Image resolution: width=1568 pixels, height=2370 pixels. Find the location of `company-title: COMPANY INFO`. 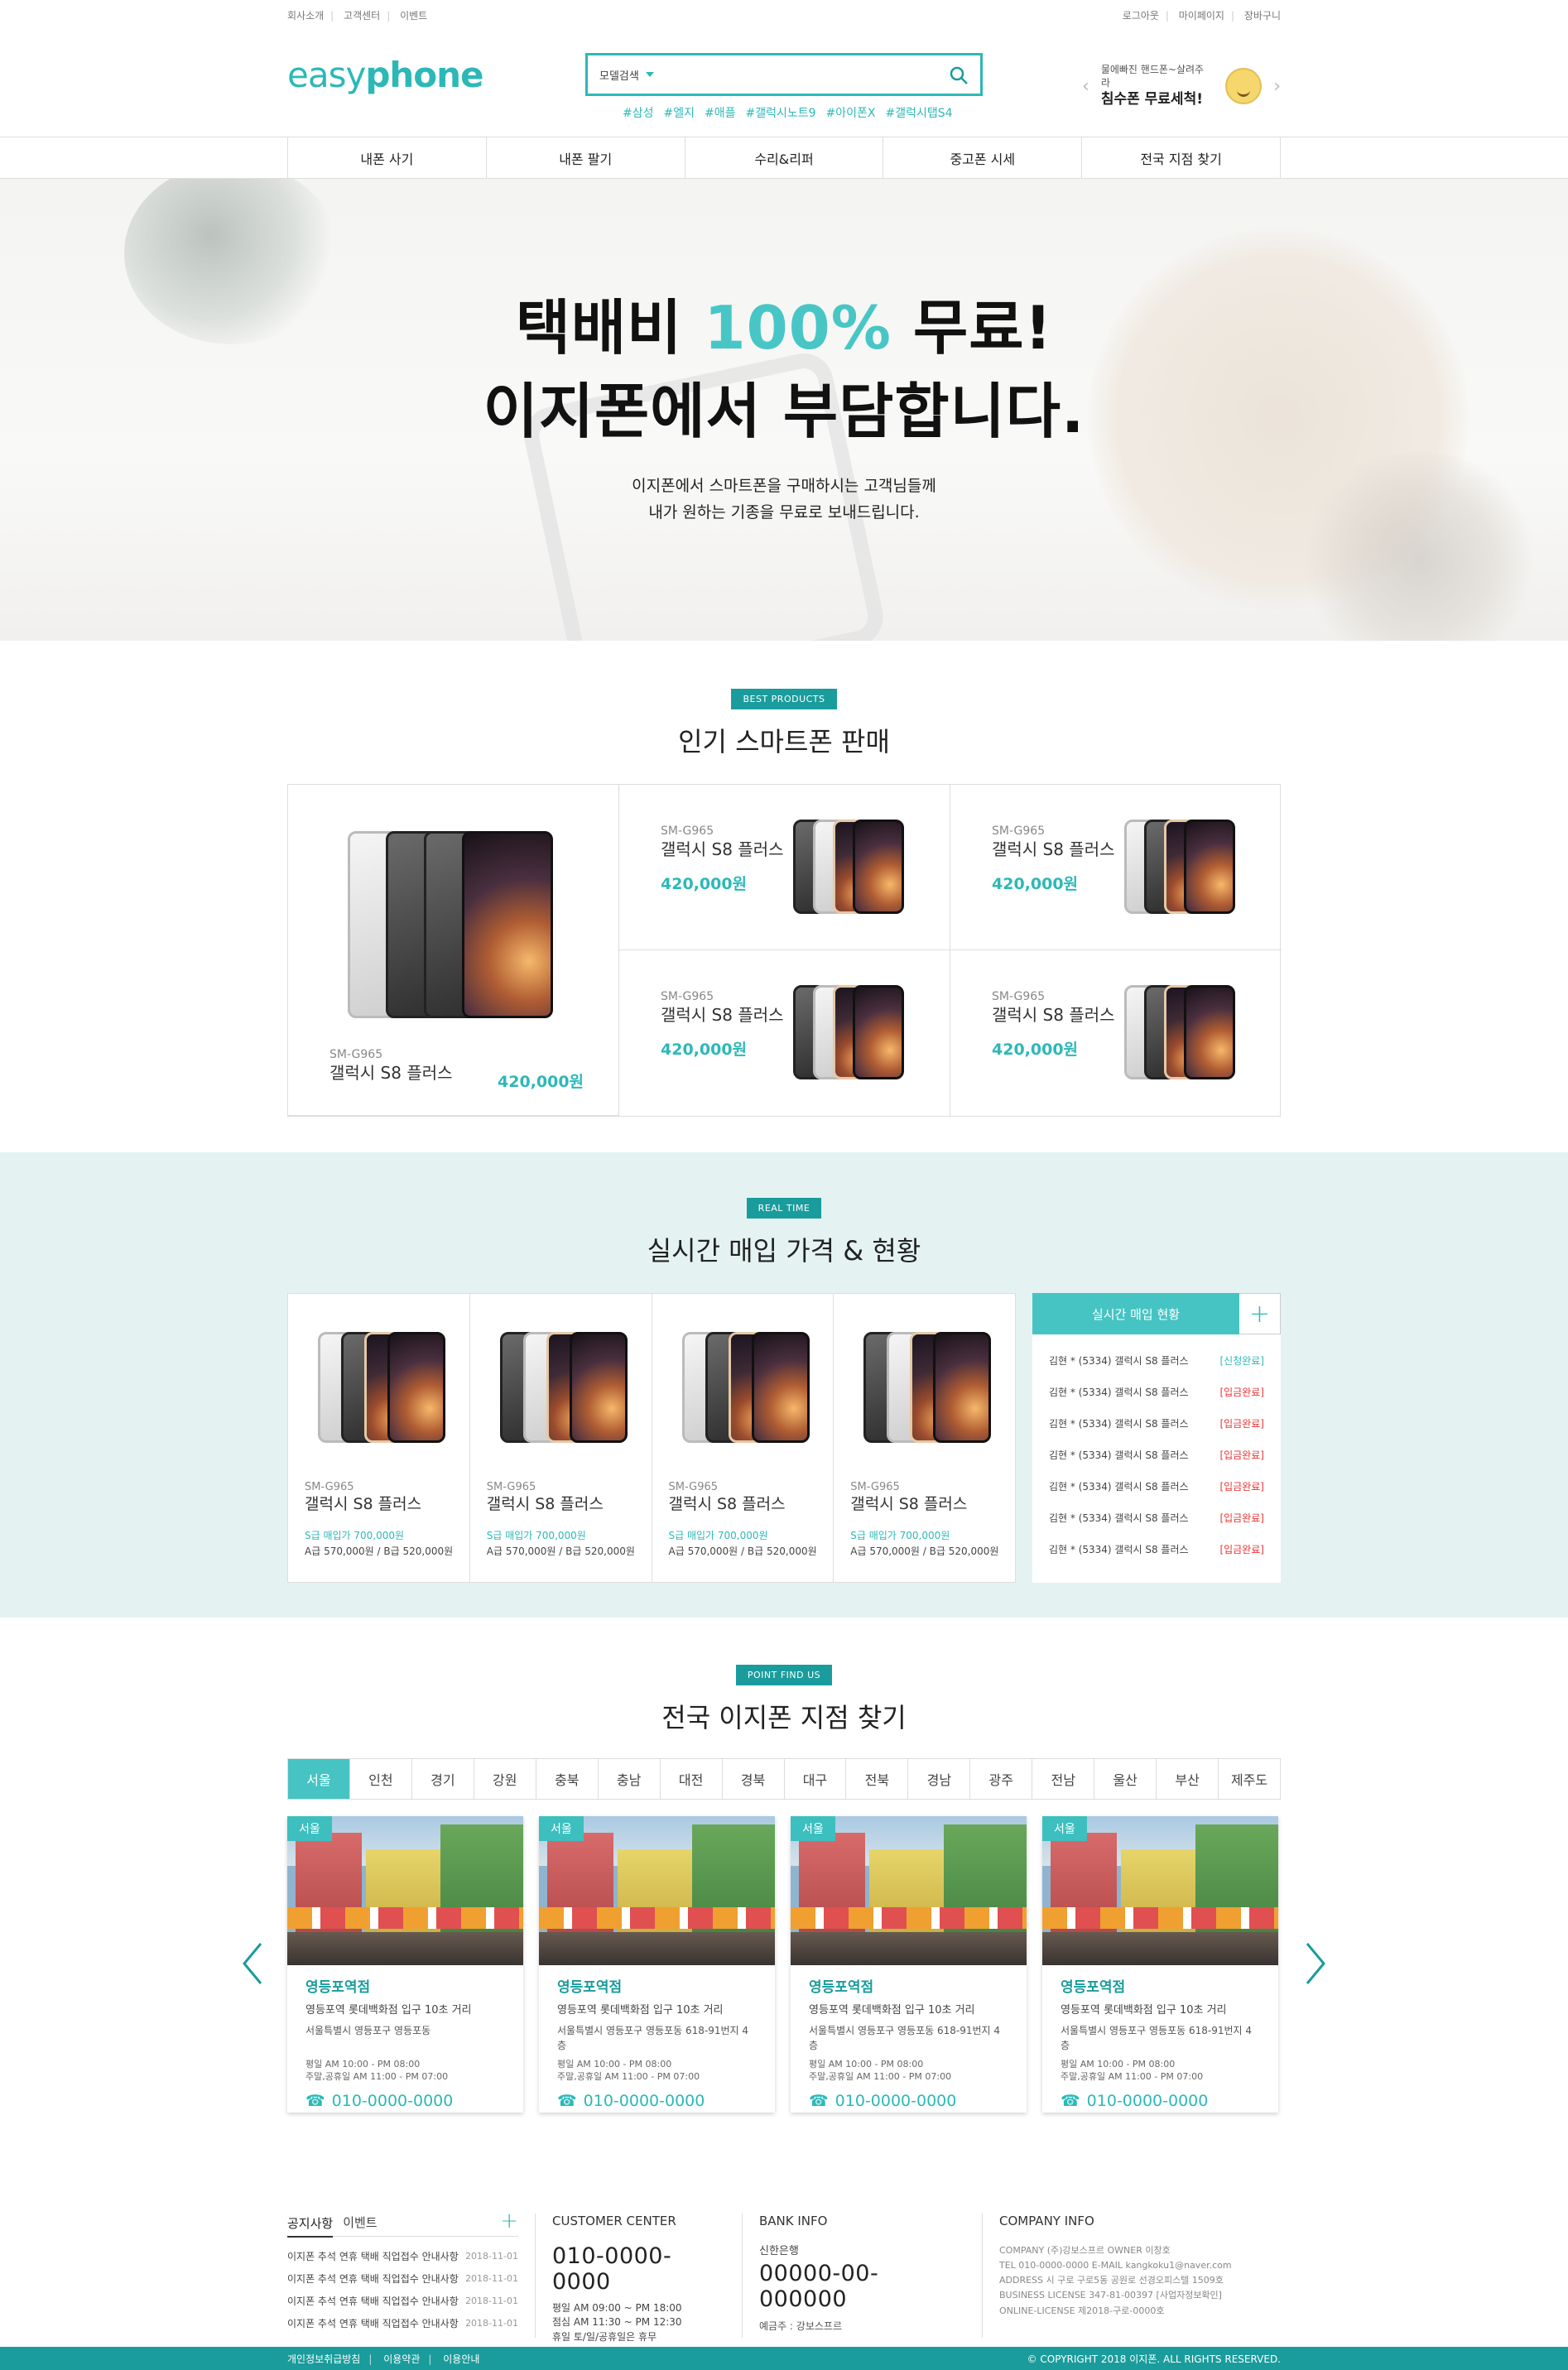

company-title: COMPANY INFO is located at coordinates (1046, 2221).